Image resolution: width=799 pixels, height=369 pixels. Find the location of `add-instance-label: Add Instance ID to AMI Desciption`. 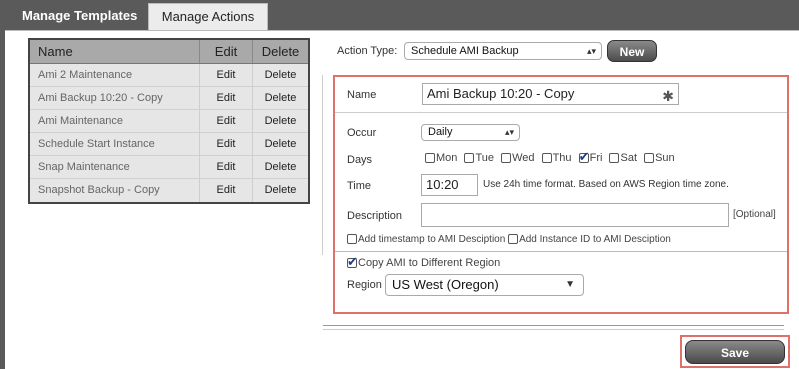

add-instance-label: Add Instance ID to AMI Desciption is located at coordinates (595, 239).